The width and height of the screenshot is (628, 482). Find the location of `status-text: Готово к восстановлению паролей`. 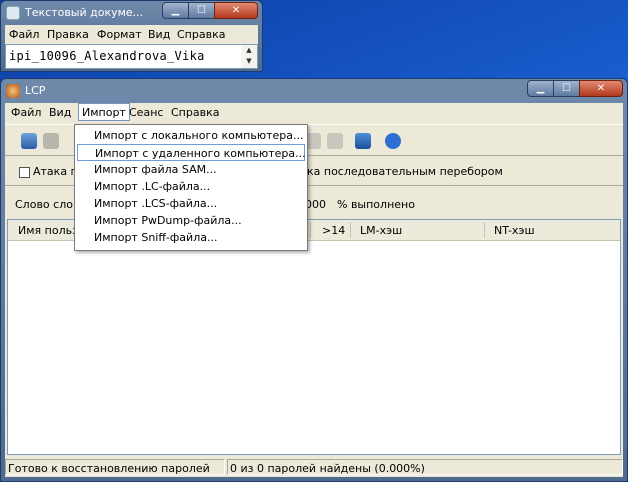

status-text: Готово к восстановлению паролей is located at coordinates (109, 468).